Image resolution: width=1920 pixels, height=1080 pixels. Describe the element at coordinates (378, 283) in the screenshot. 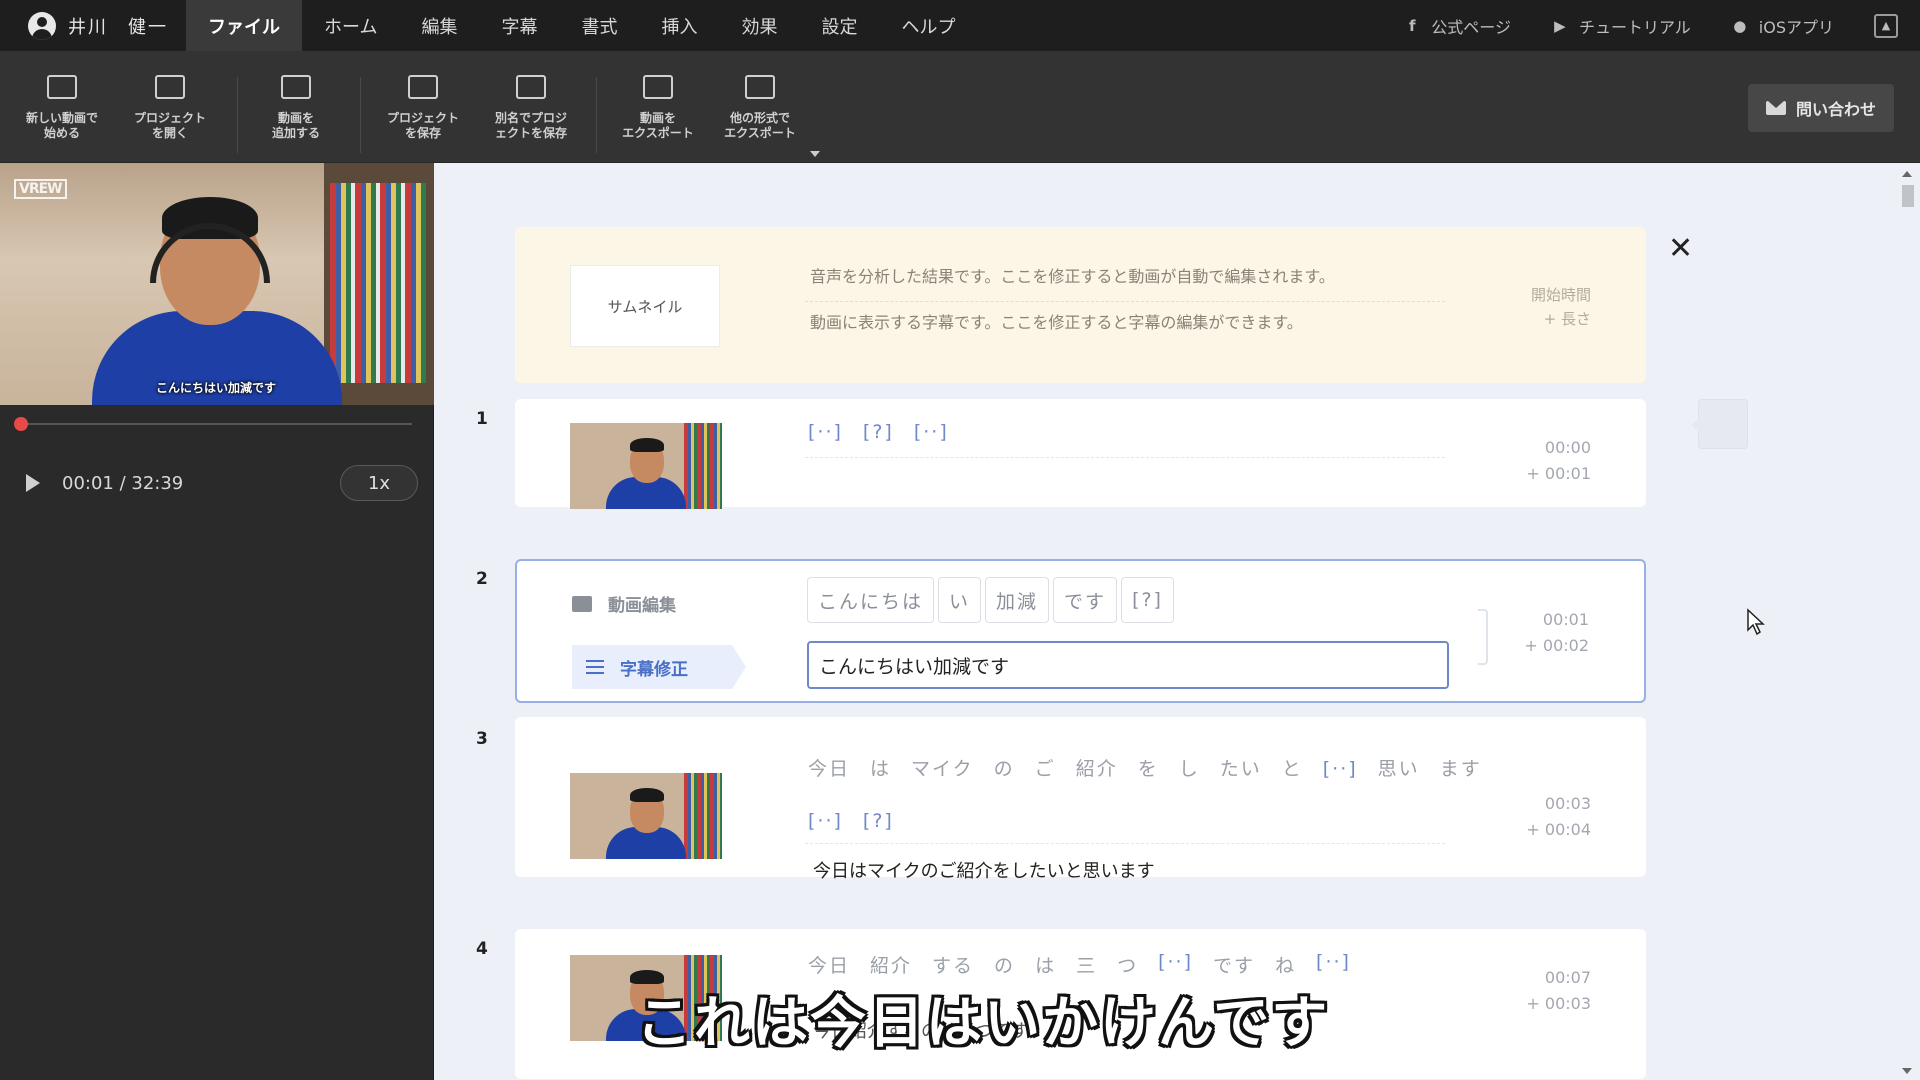

I see `books` at that location.